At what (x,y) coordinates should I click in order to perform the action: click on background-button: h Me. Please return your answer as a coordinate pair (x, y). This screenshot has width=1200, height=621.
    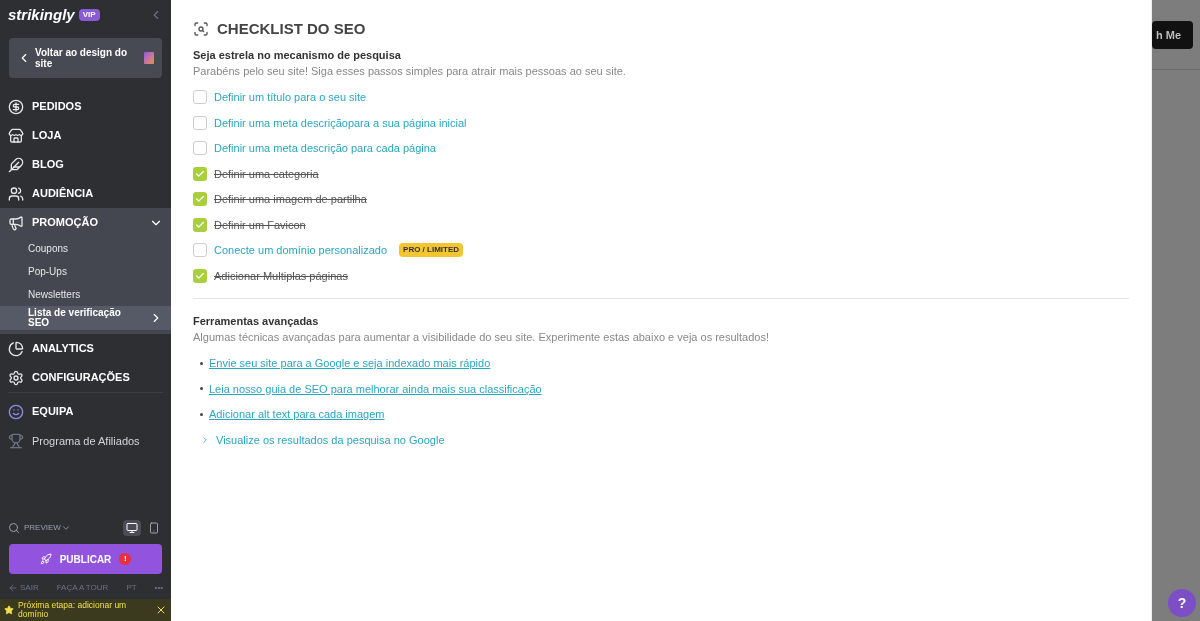
    Looking at the image, I should click on (1173, 35).